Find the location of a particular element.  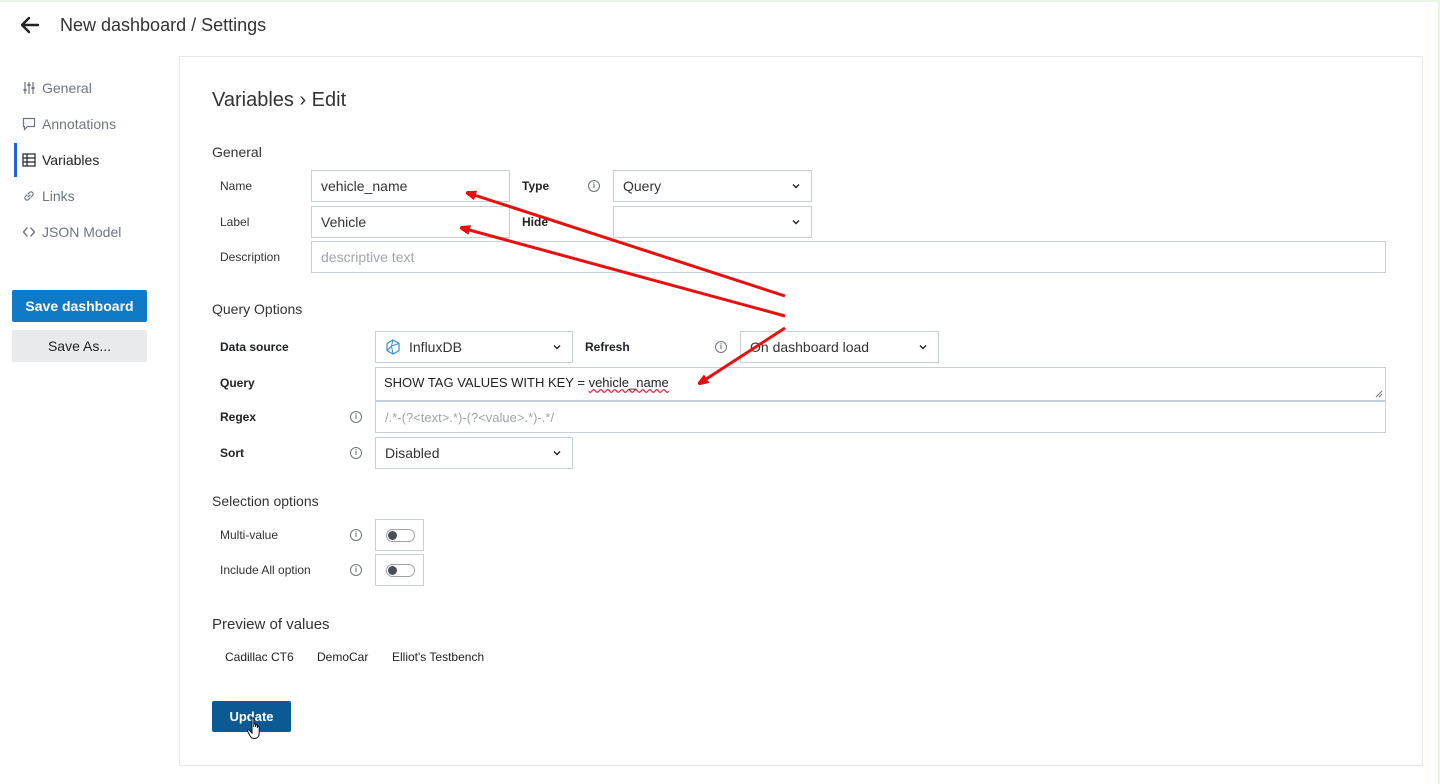

selection-options-section-title: Selection options is located at coordinates (265, 501).